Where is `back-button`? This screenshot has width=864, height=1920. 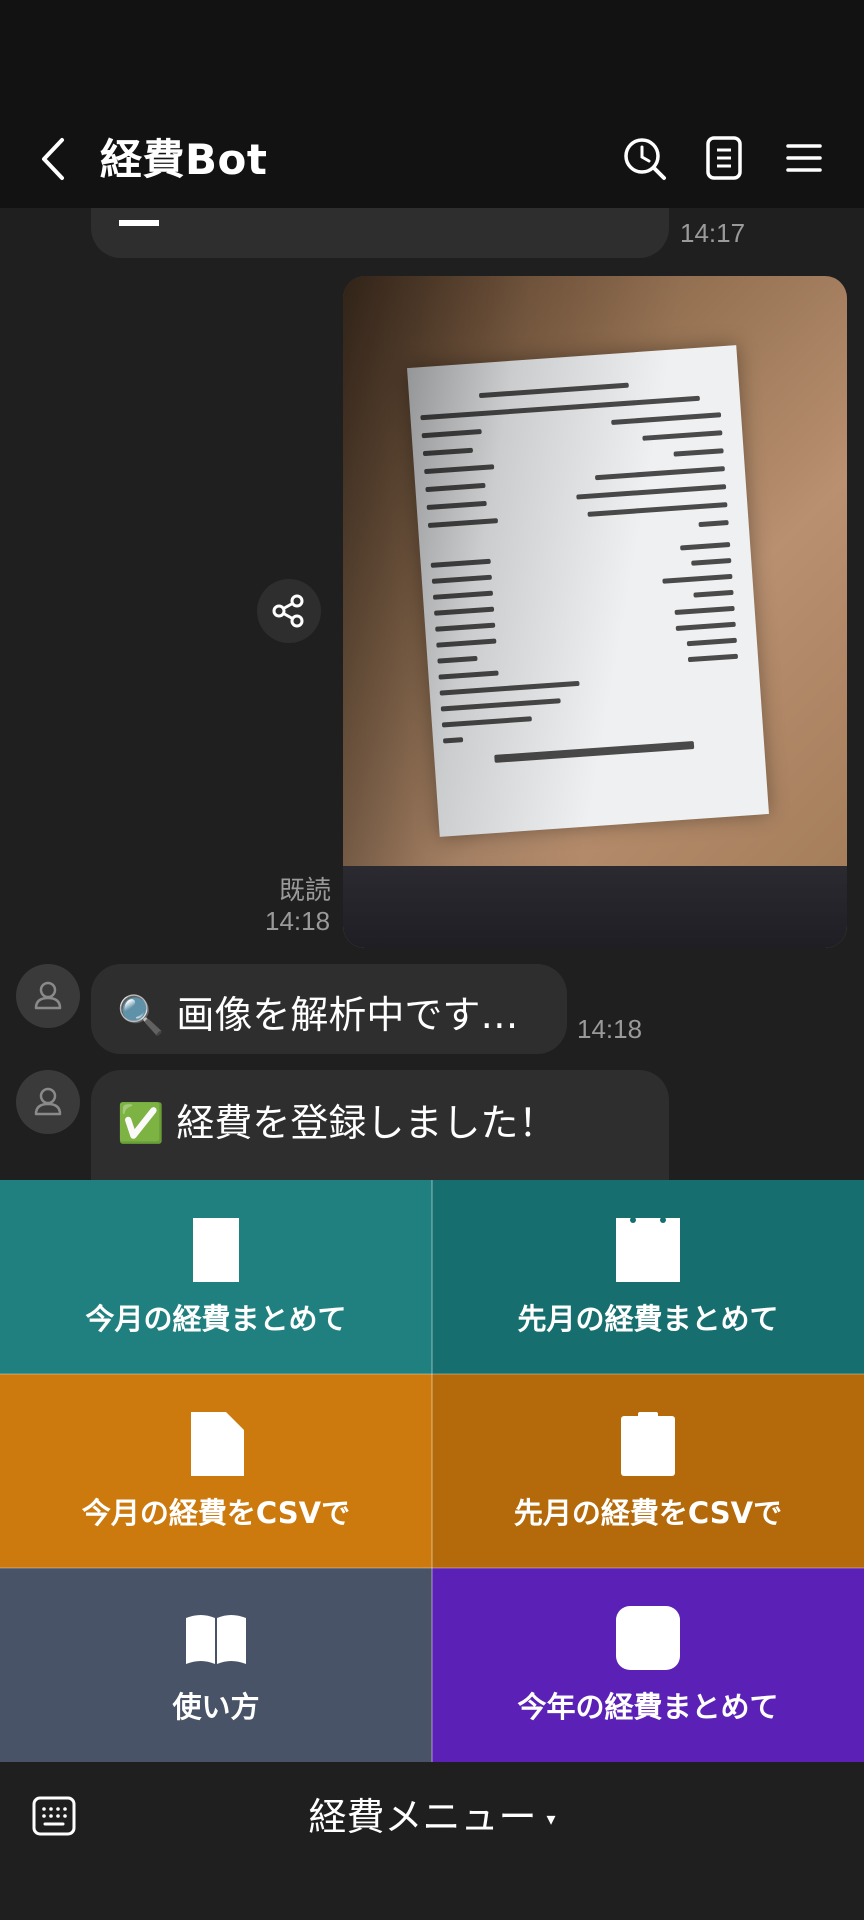 back-button is located at coordinates (54, 159).